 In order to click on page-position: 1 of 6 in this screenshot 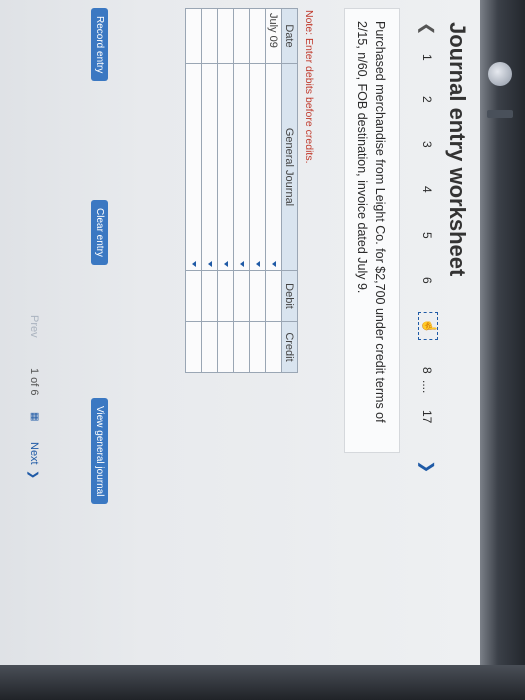, I will do `click(34, 382)`.